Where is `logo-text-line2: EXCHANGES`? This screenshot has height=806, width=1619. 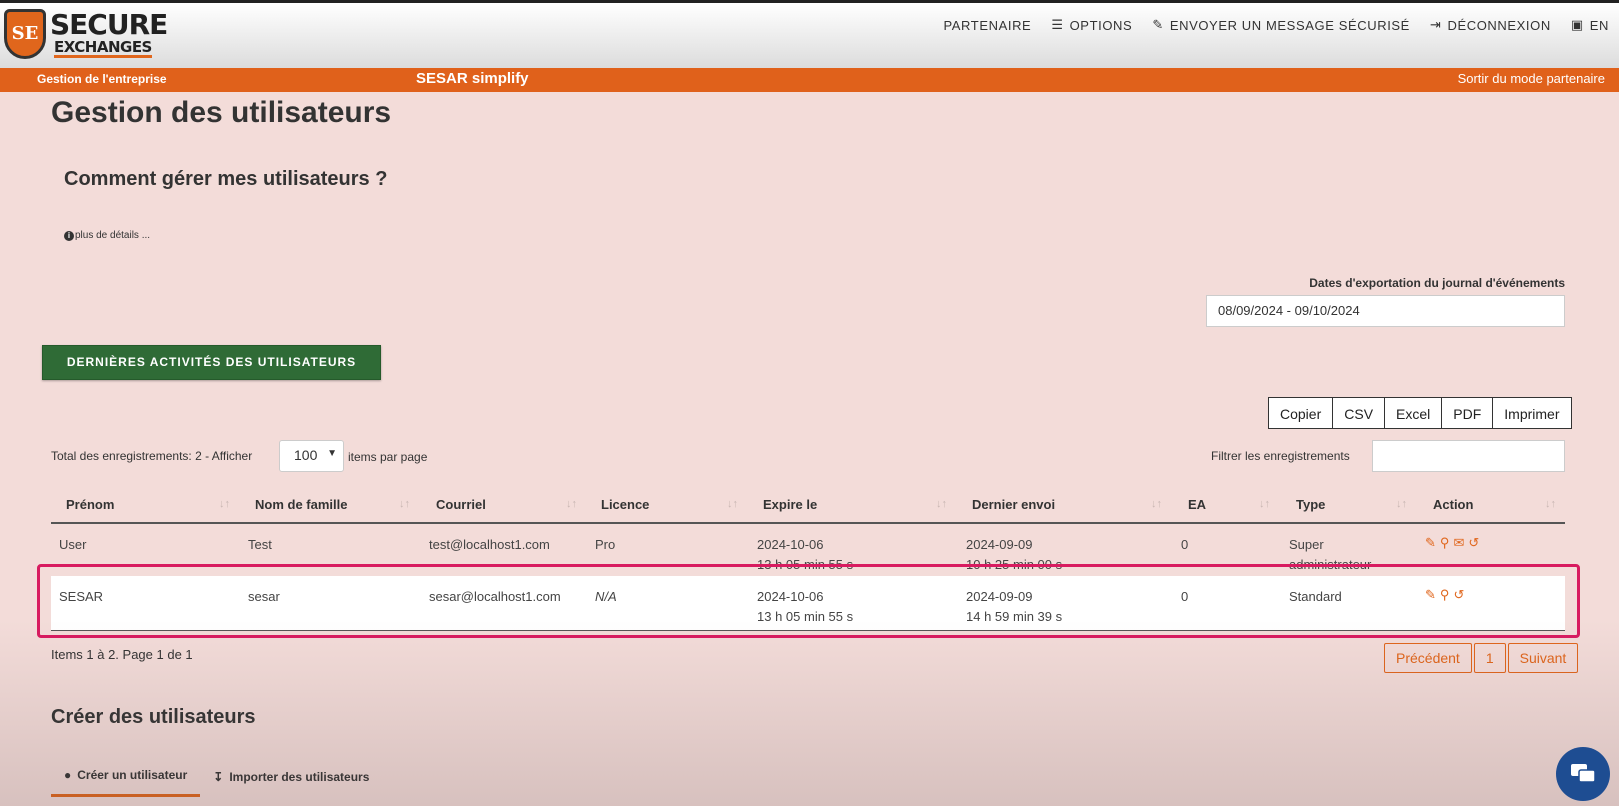
logo-text-line2: EXCHANGES is located at coordinates (103, 48).